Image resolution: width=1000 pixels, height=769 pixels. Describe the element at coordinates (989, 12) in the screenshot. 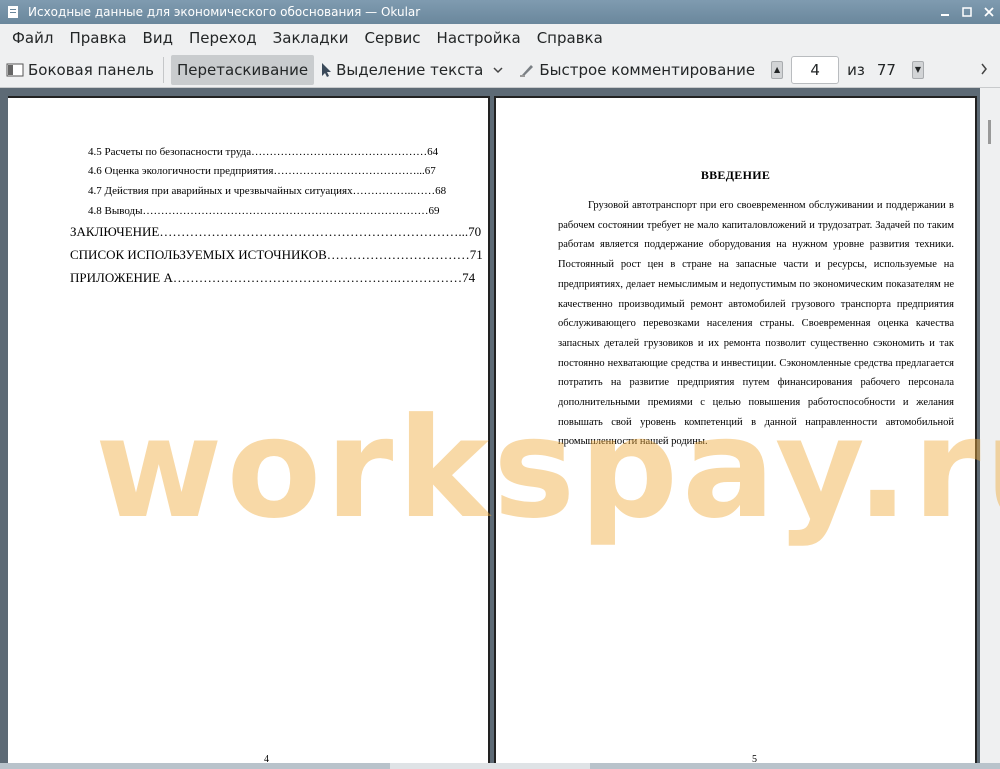

I see `close-icon` at that location.